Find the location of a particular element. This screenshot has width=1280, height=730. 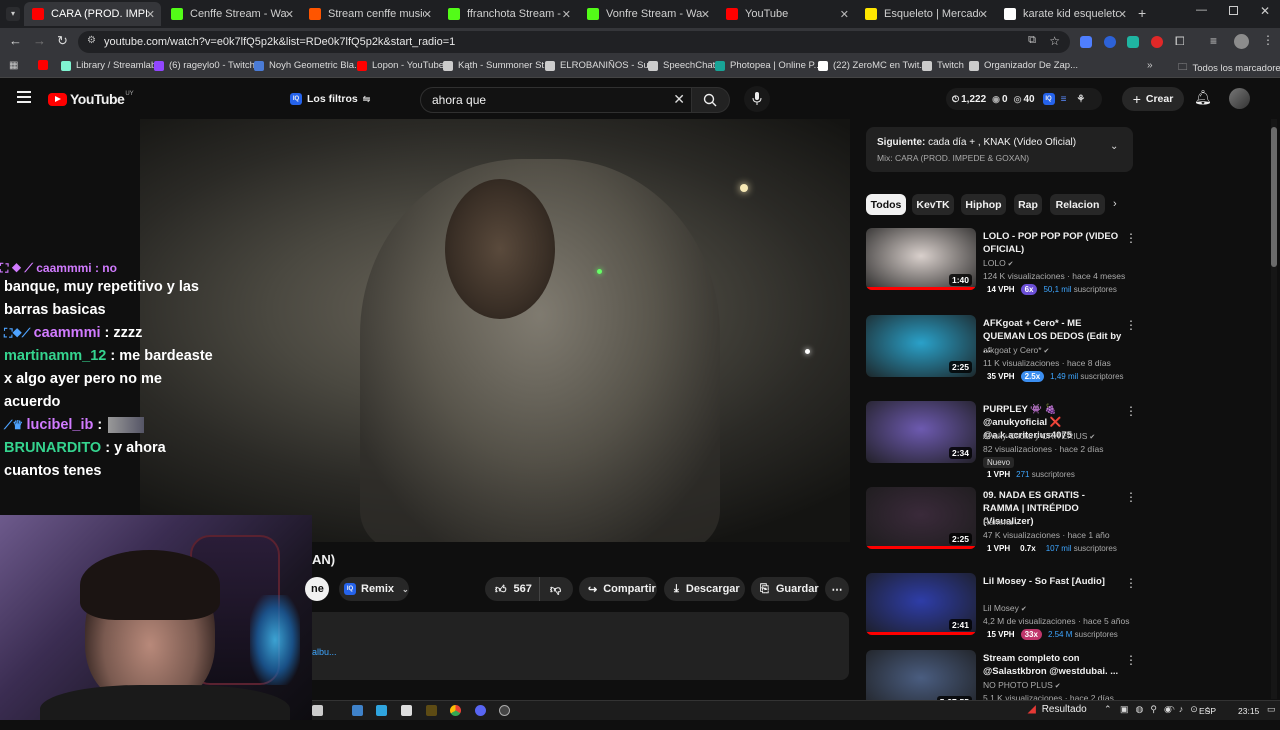

back-icon: ← is located at coordinates (15, 40).